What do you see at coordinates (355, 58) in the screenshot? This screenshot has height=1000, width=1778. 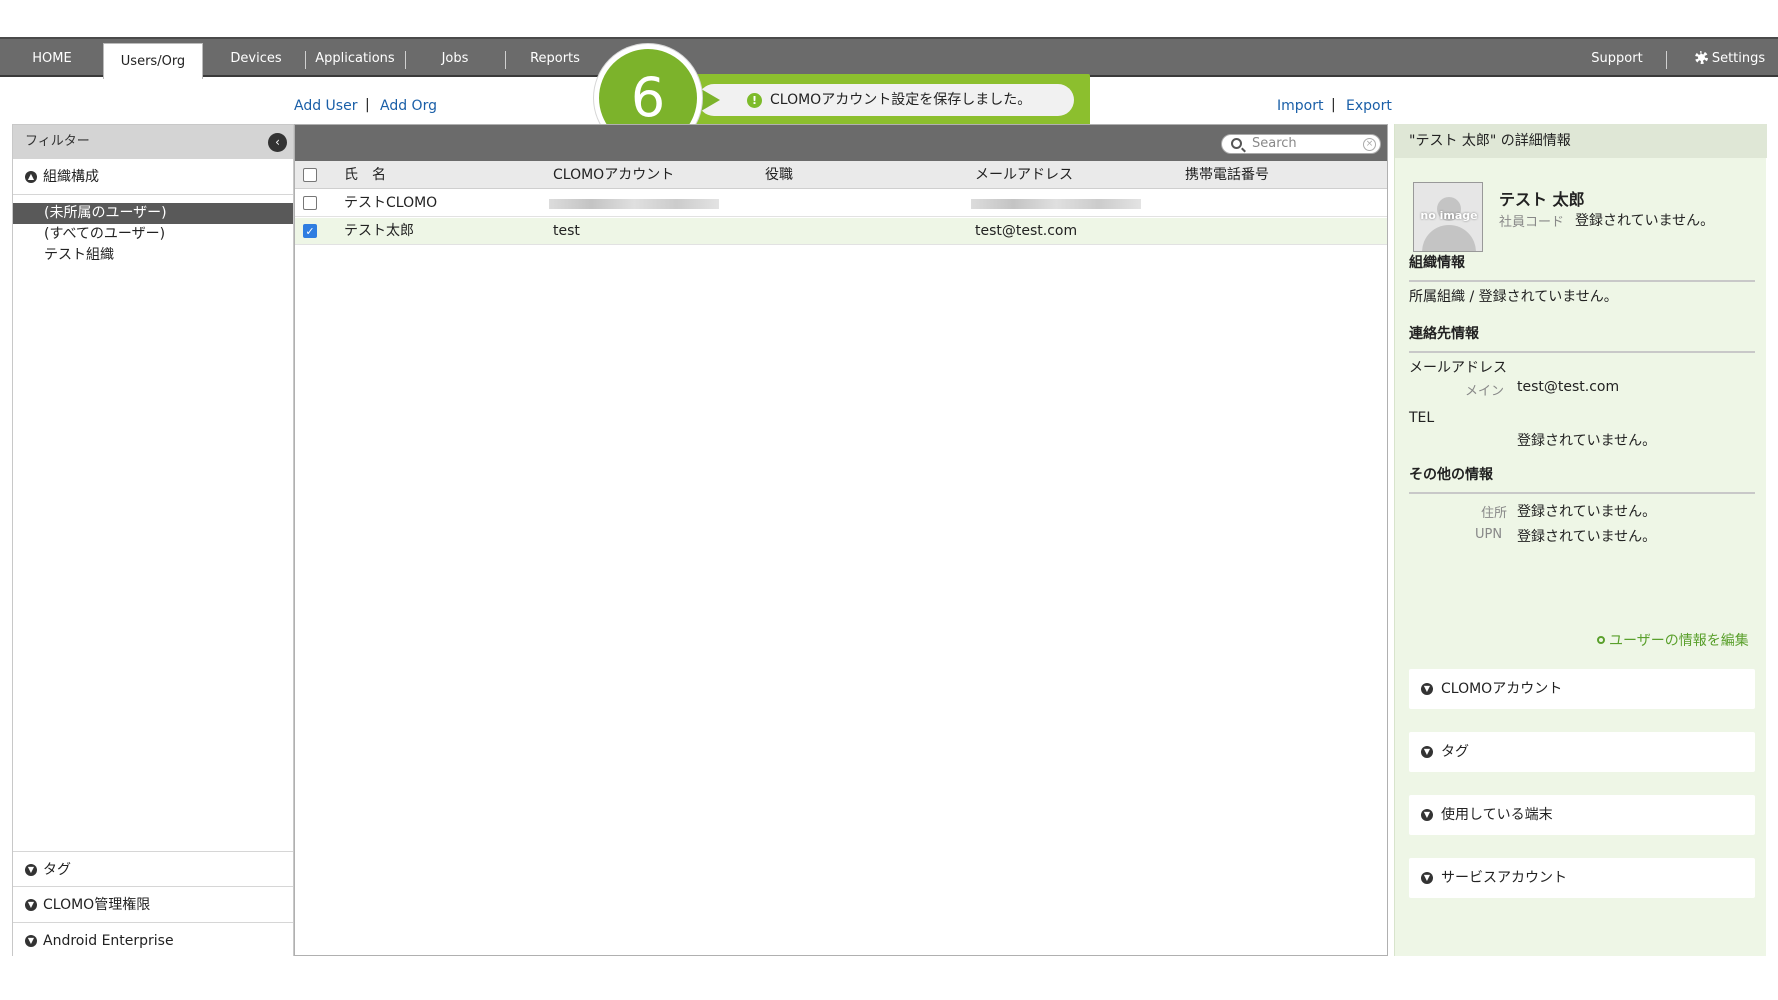 I see `nav-tab-applications: Applications` at bounding box center [355, 58].